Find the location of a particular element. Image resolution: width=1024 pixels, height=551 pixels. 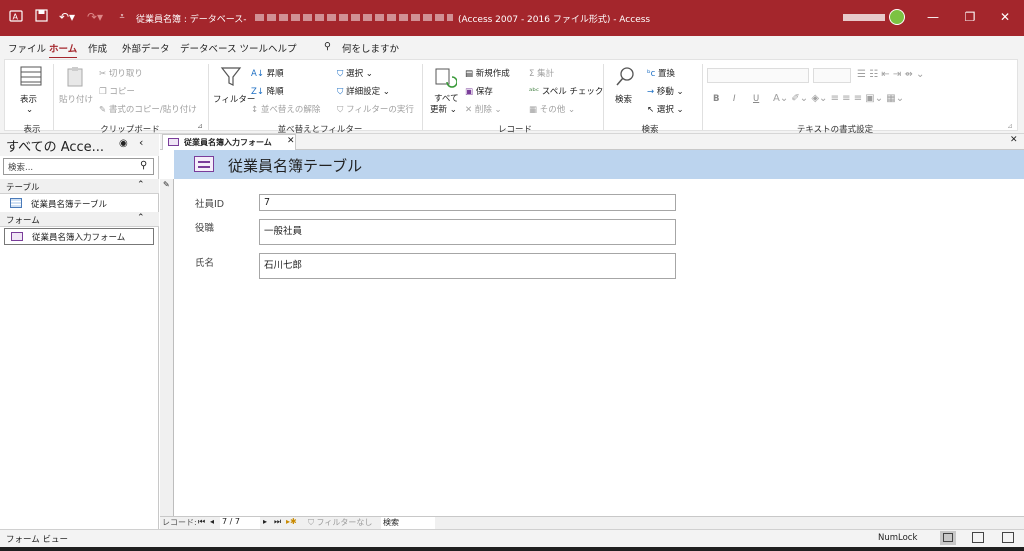

selection-filter-button: ⛉ 選択 ⌄ is located at coordinates (355, 73).